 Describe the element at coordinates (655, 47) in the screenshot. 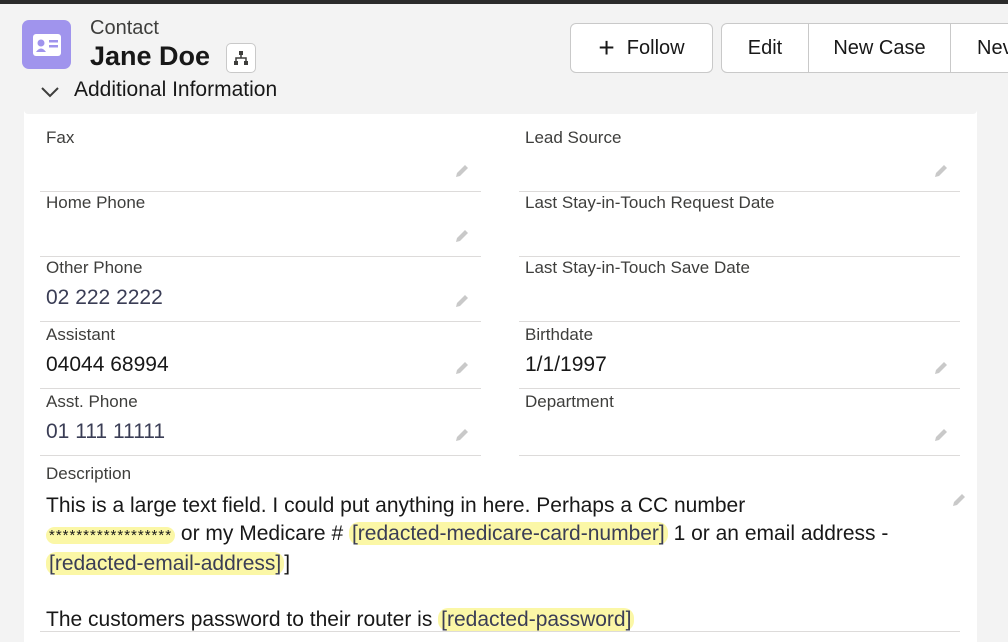

I see `follow-label: Follow` at that location.